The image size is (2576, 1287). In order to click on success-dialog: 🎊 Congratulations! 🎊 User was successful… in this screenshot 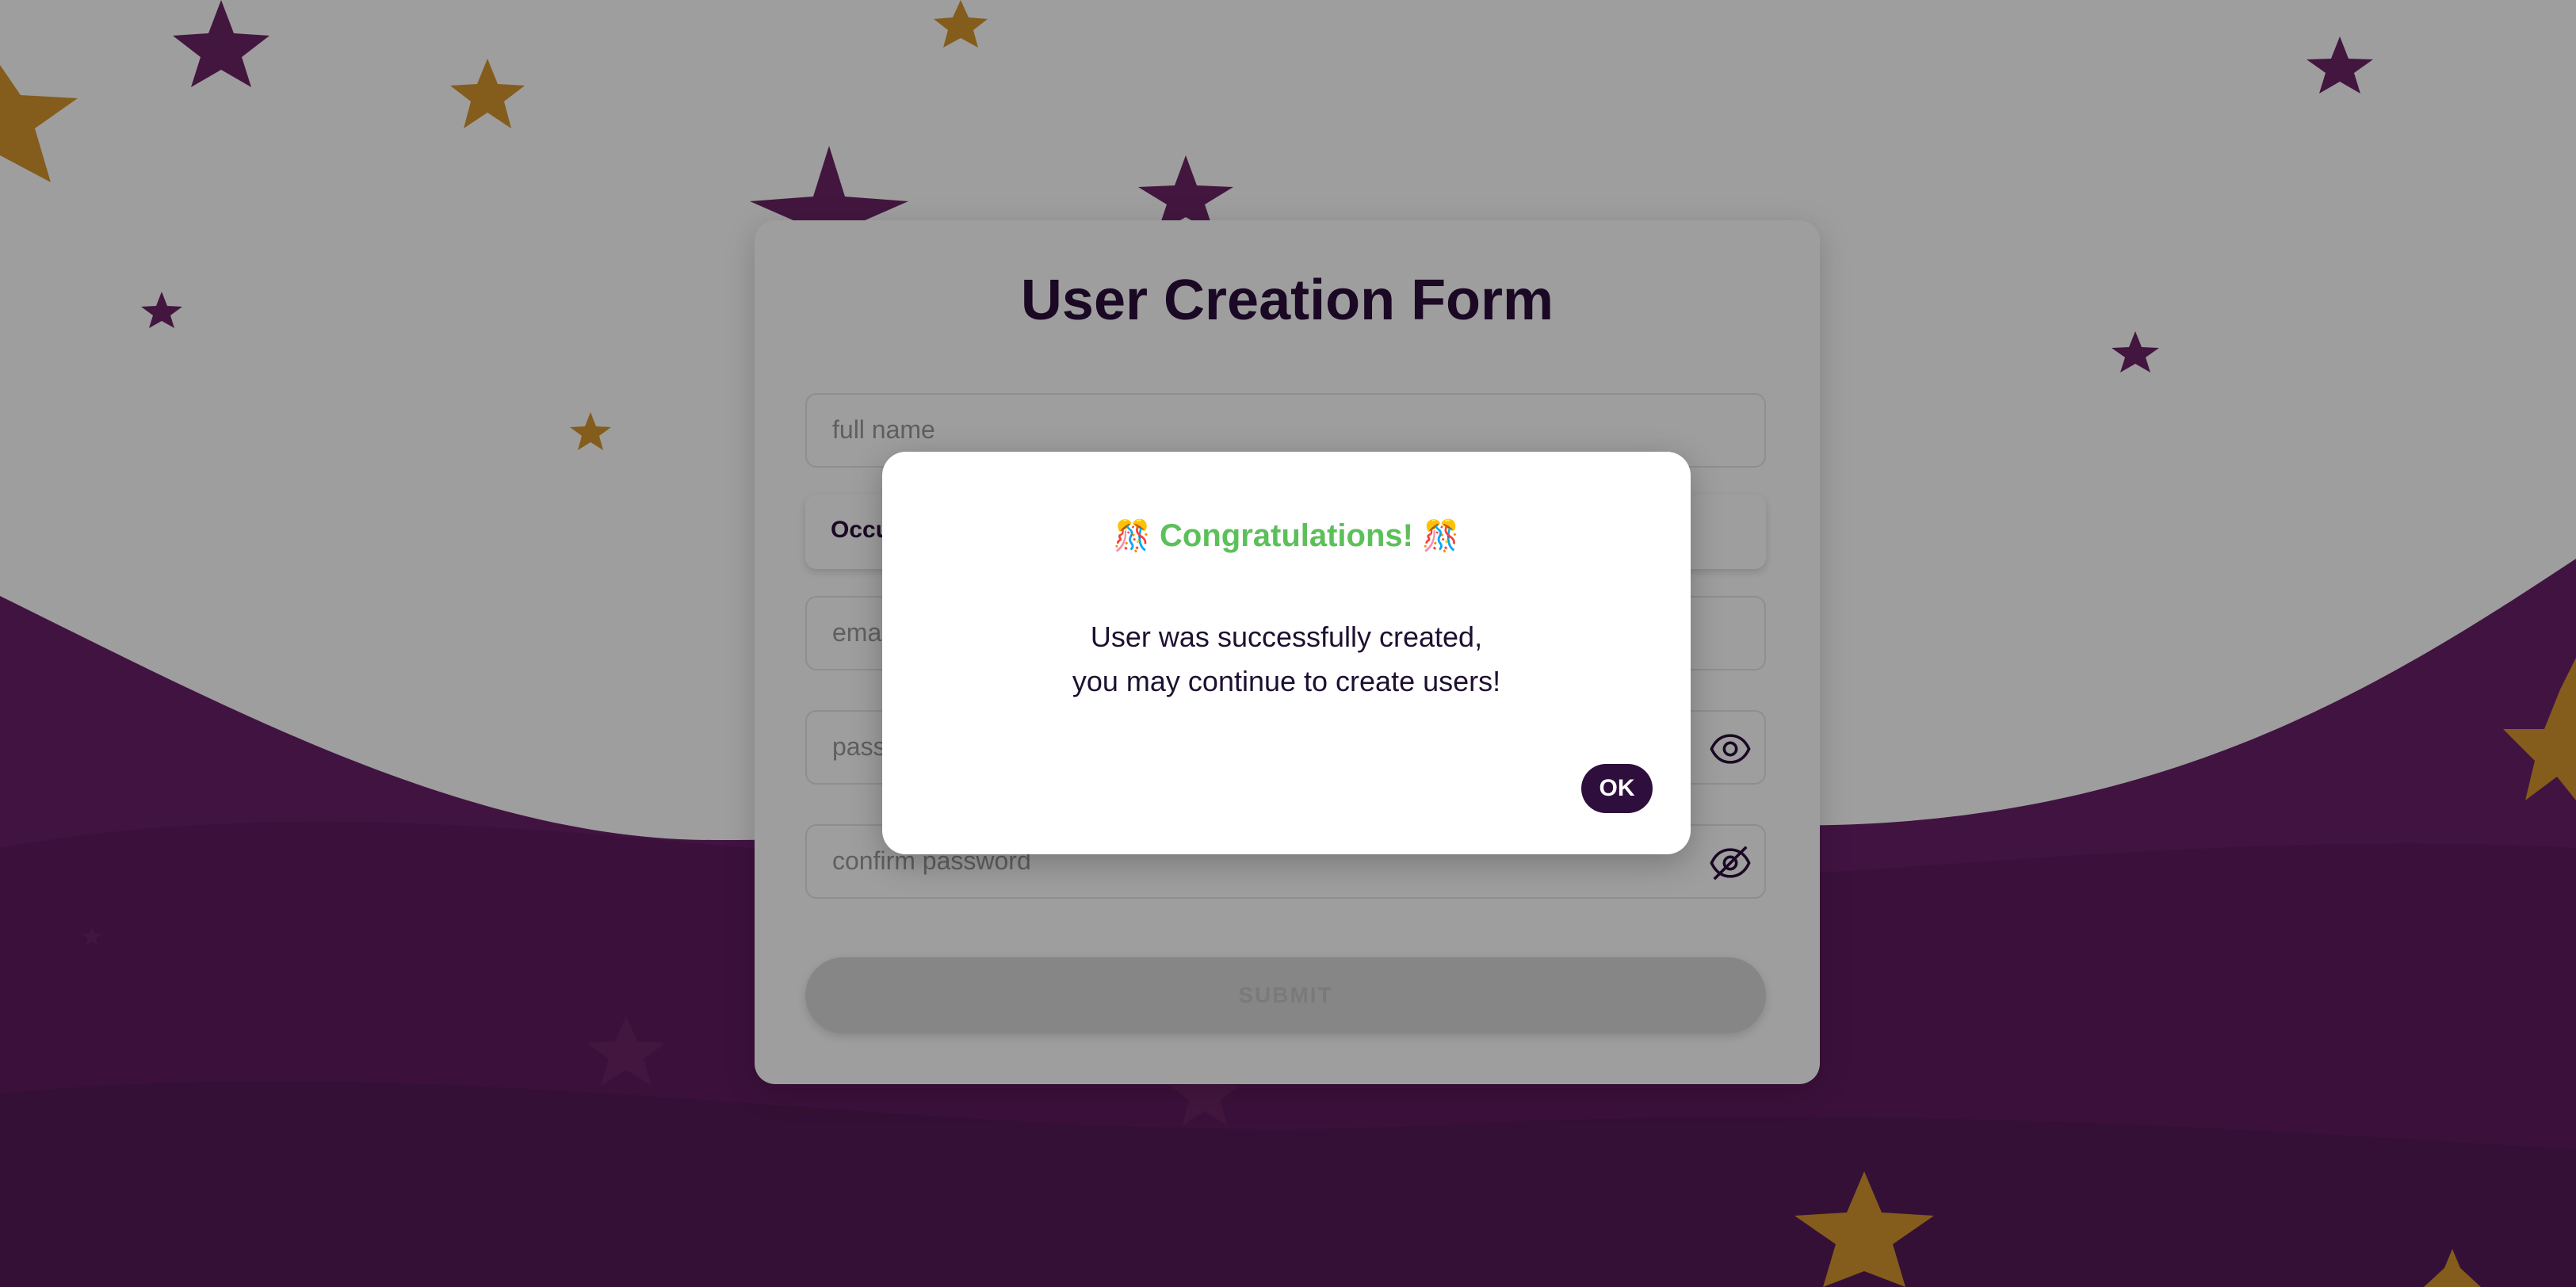, I will do `click(1286, 653)`.